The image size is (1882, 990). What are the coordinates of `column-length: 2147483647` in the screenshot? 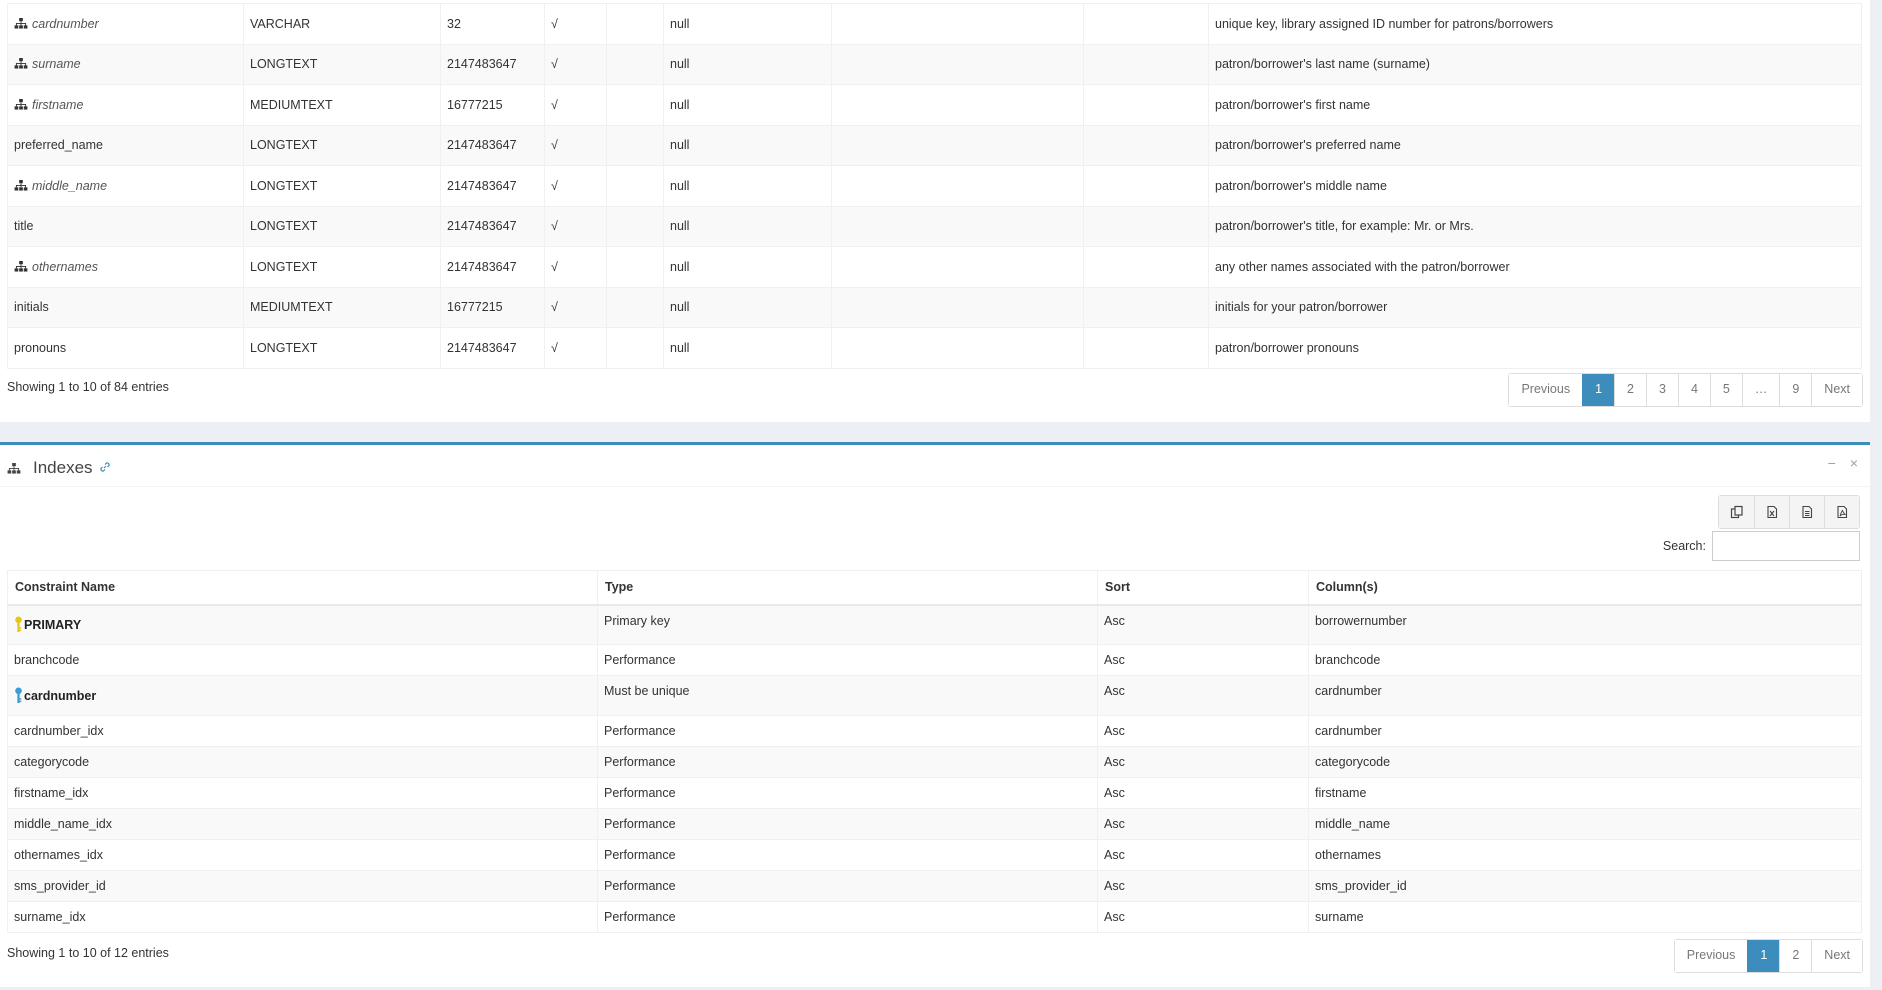 It's located at (492, 226).